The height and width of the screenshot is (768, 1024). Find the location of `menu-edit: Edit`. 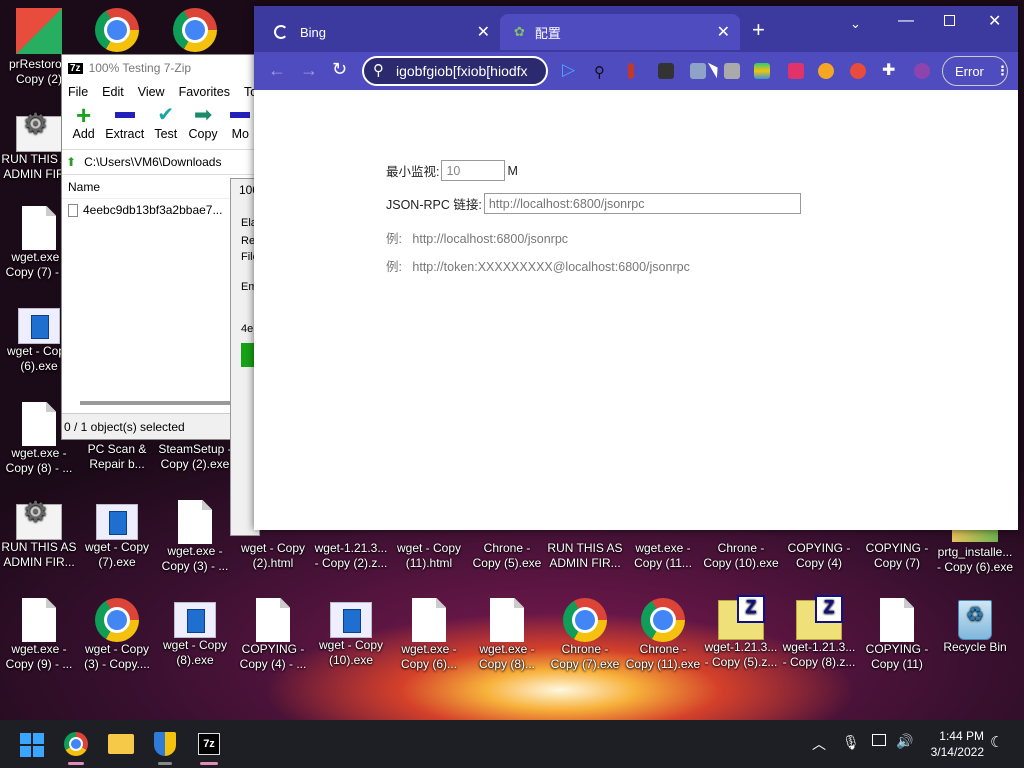

menu-edit: Edit is located at coordinates (113, 92).